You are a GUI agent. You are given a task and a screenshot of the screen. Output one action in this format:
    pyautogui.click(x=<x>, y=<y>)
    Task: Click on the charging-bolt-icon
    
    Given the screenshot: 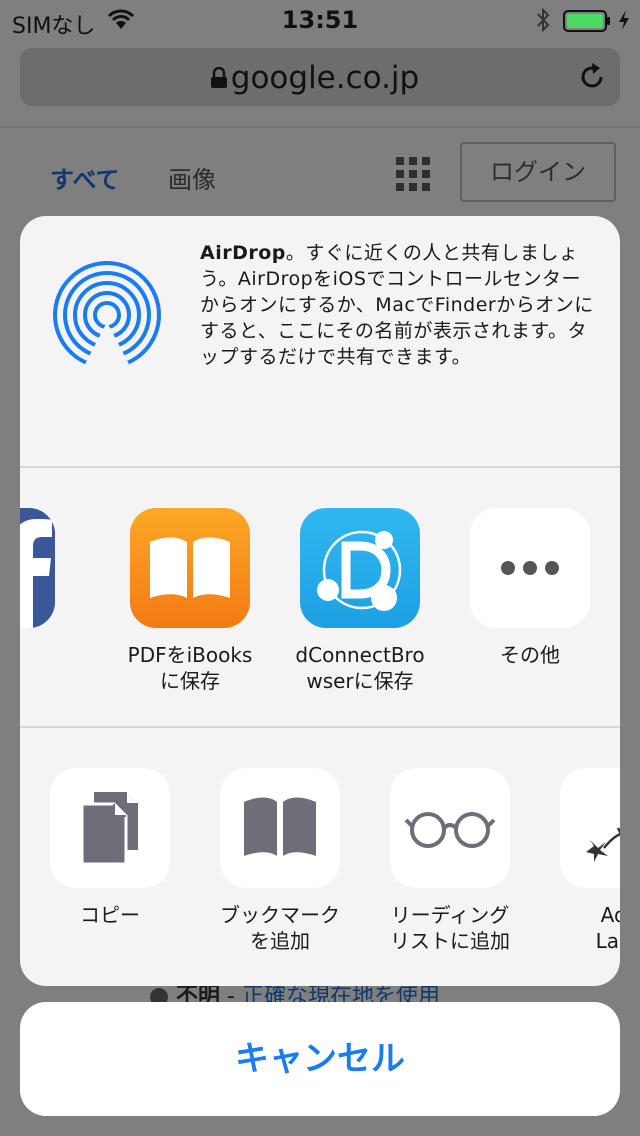 What is the action you would take?
    pyautogui.click(x=624, y=20)
    